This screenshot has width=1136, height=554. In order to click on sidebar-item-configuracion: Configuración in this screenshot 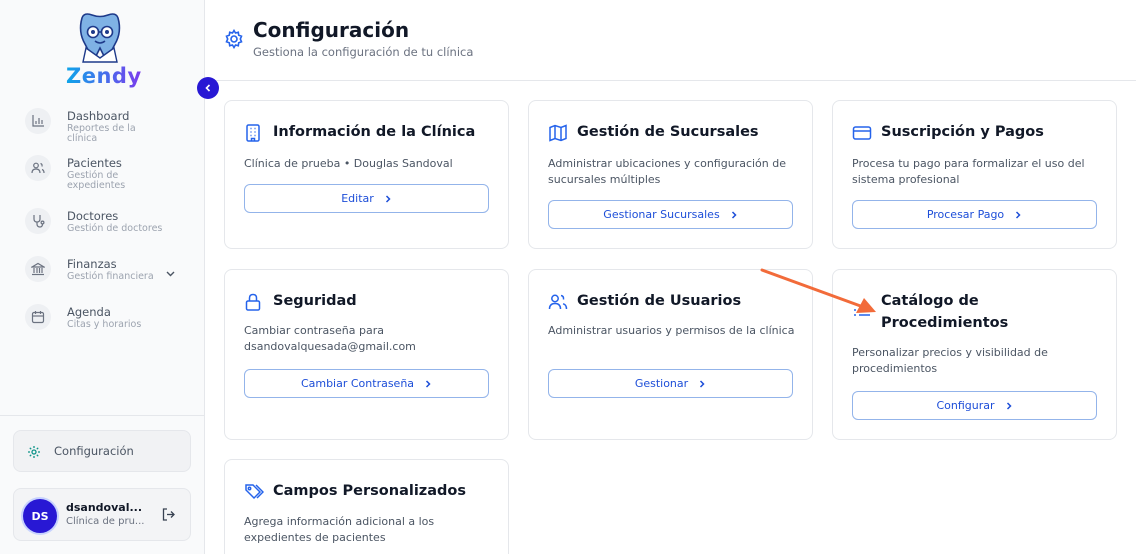, I will do `click(102, 451)`.